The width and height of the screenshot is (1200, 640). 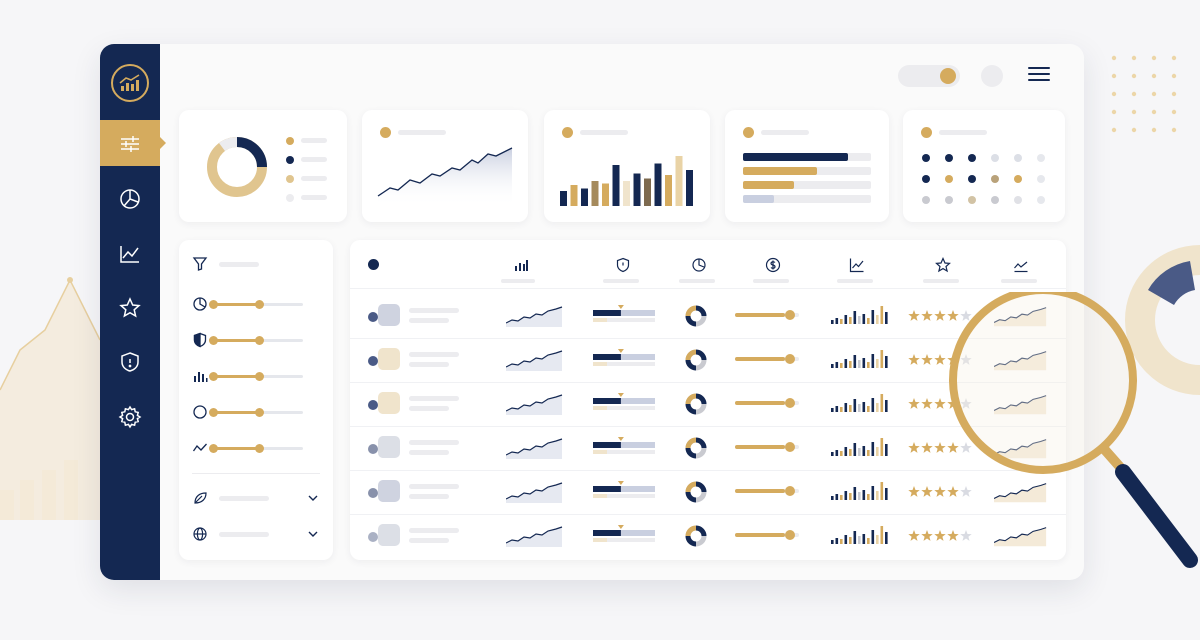 What do you see at coordinates (807, 166) in the screenshot?
I see `widget-hbars` at bounding box center [807, 166].